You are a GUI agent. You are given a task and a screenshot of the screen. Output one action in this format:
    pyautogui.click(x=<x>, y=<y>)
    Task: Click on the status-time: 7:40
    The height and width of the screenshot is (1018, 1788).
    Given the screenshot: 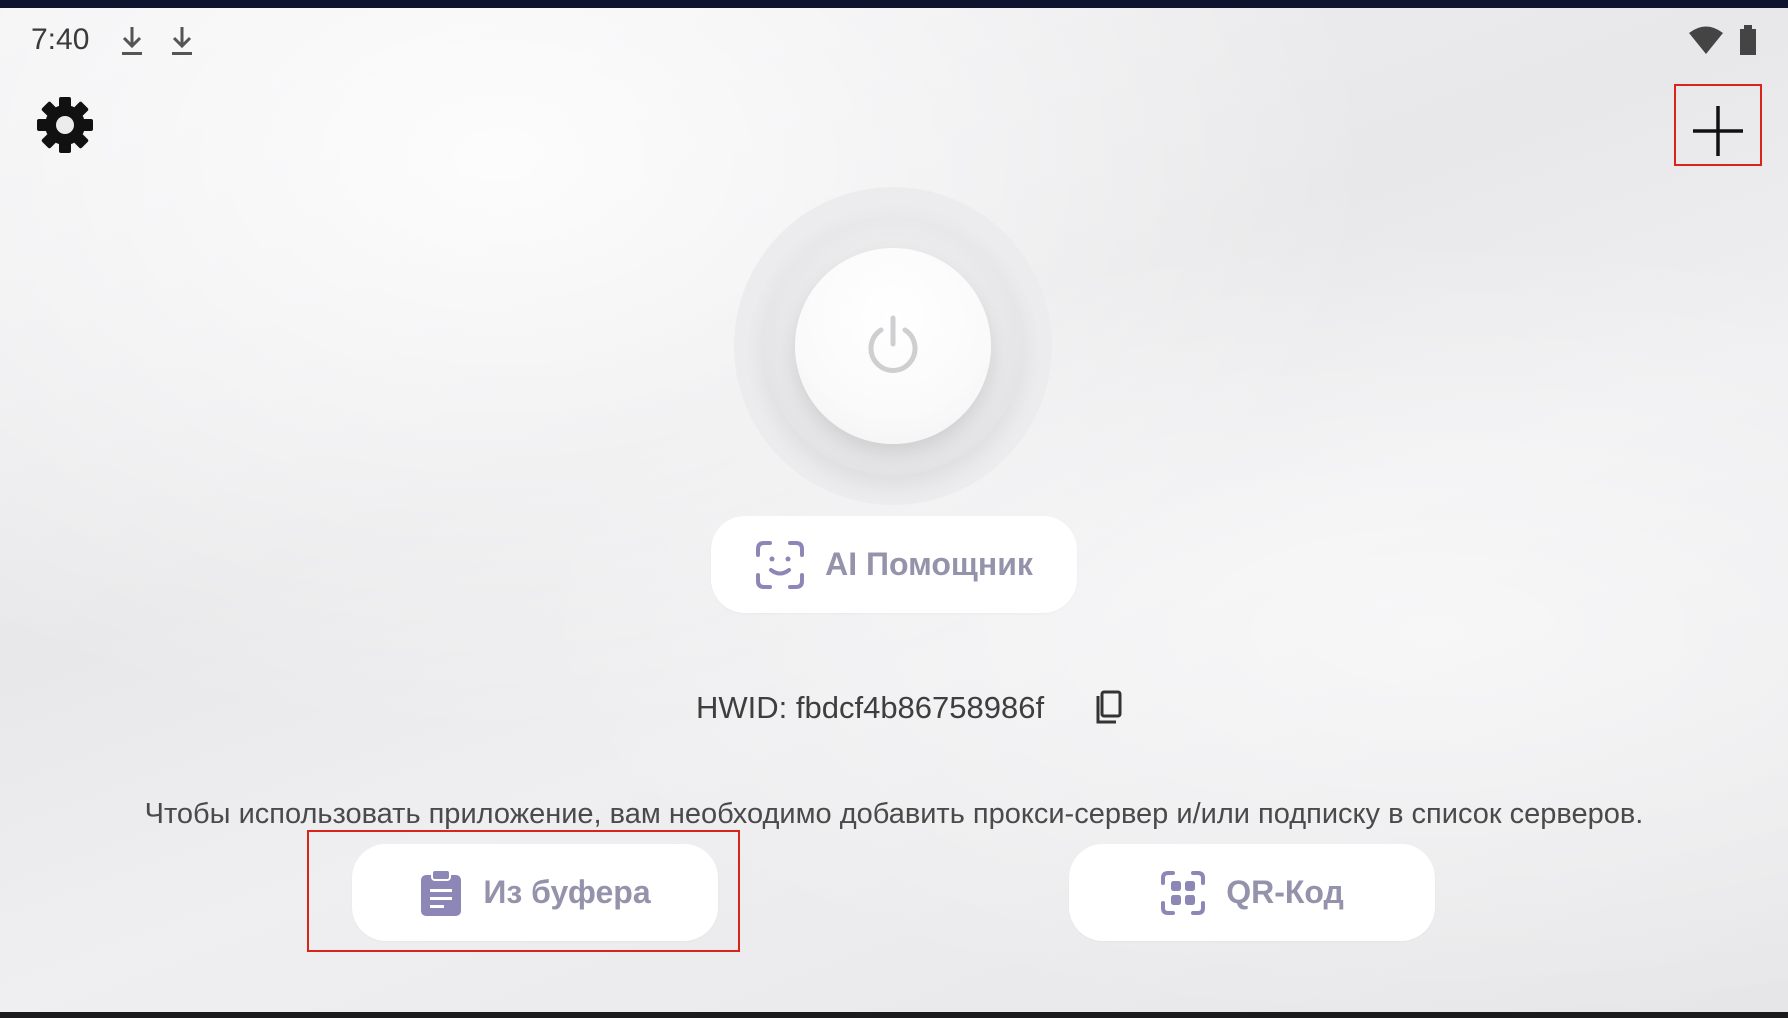 What is the action you would take?
    pyautogui.click(x=60, y=39)
    